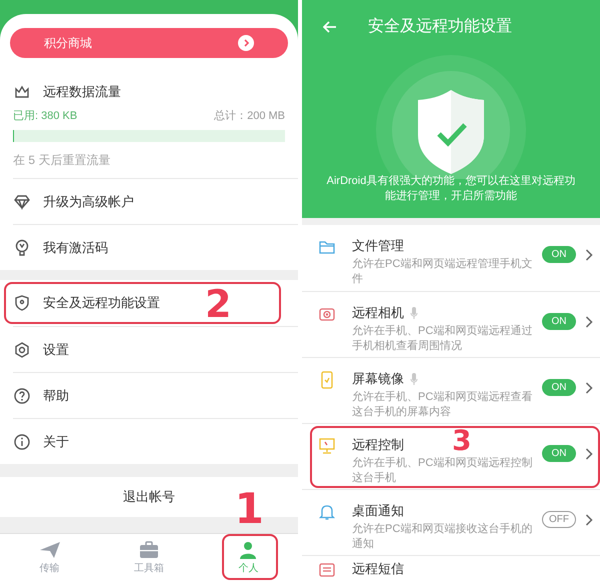 The image size is (600, 582). Describe the element at coordinates (462, 441) in the screenshot. I see `step-number: 3` at that location.